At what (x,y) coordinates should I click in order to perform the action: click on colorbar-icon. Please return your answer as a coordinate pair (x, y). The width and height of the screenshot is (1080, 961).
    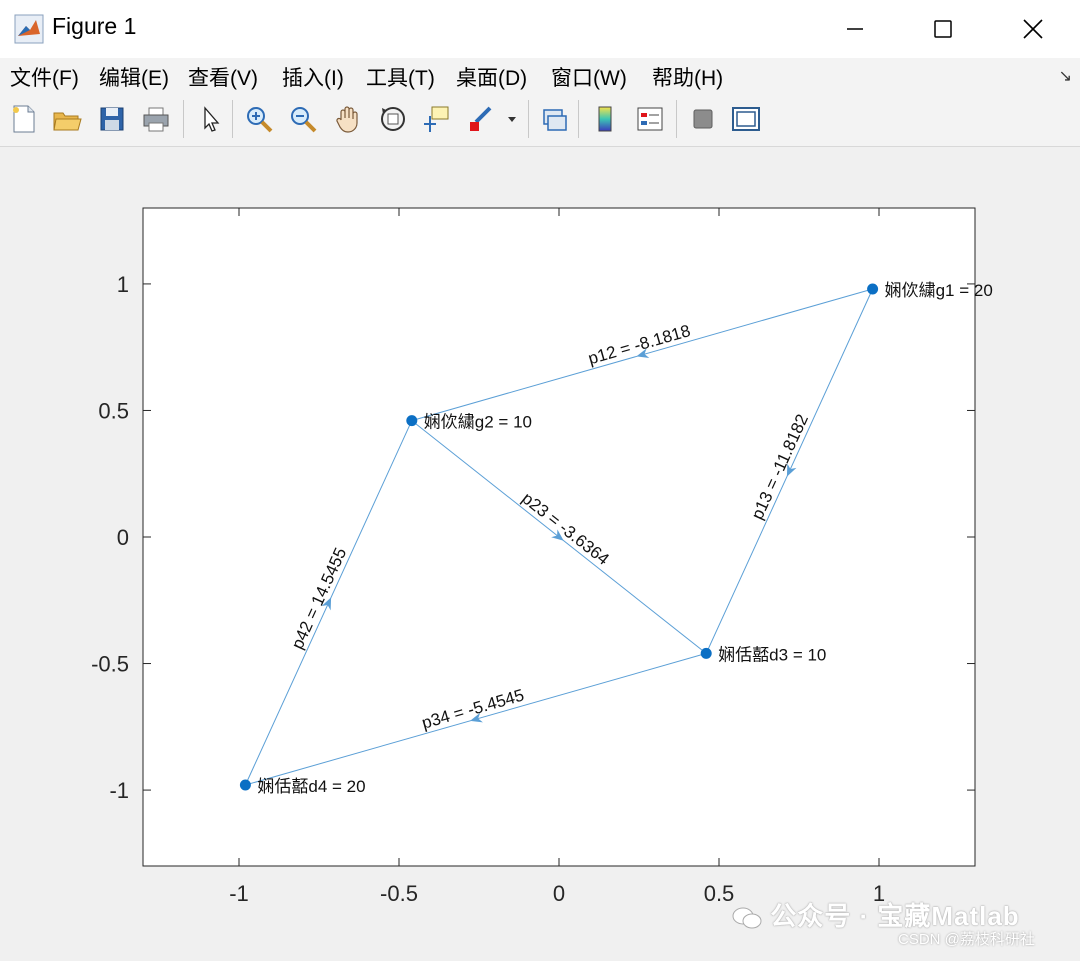
    Looking at the image, I should click on (605, 119).